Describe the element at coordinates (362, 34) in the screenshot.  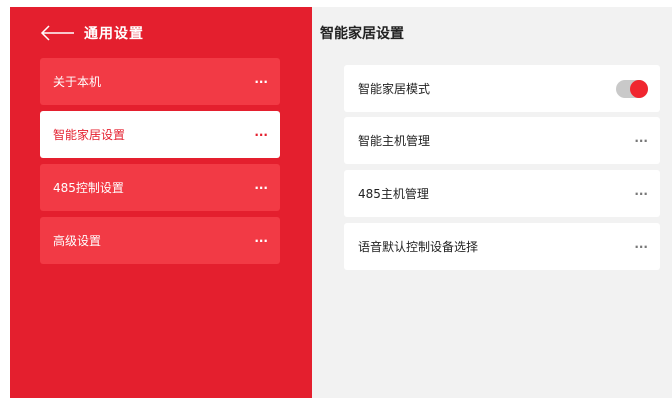
I see `page-title: 智能家居设置` at that location.